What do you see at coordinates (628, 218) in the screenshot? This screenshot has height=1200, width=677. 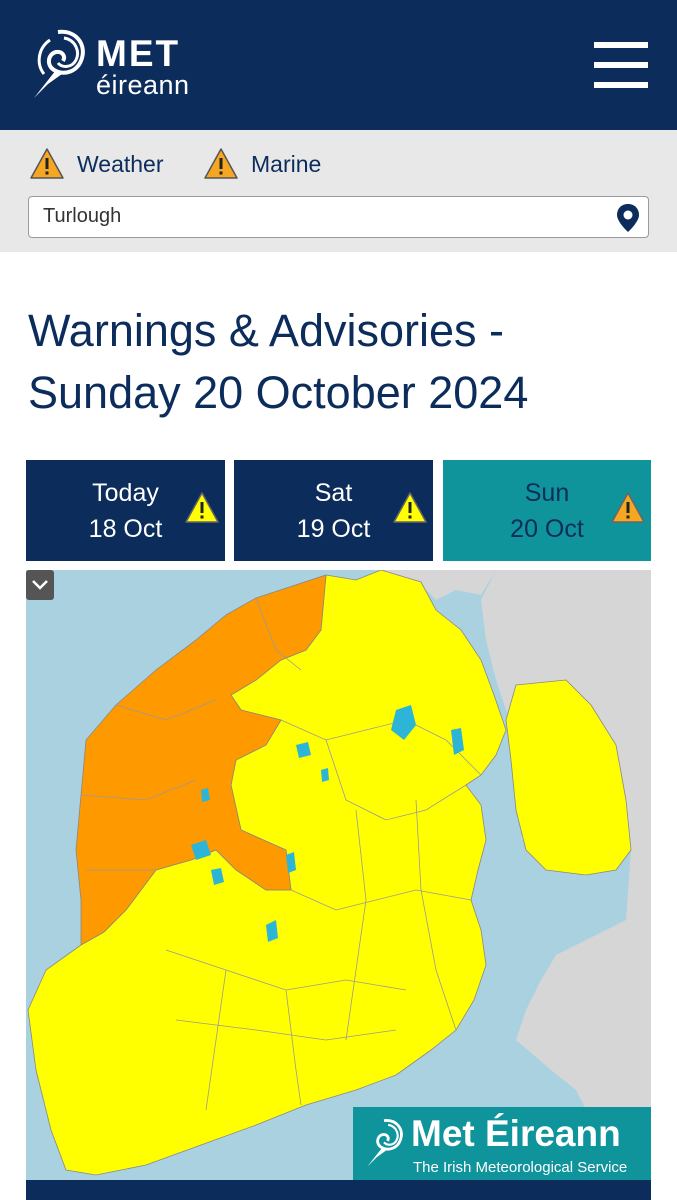 I see `location-pin-icon` at bounding box center [628, 218].